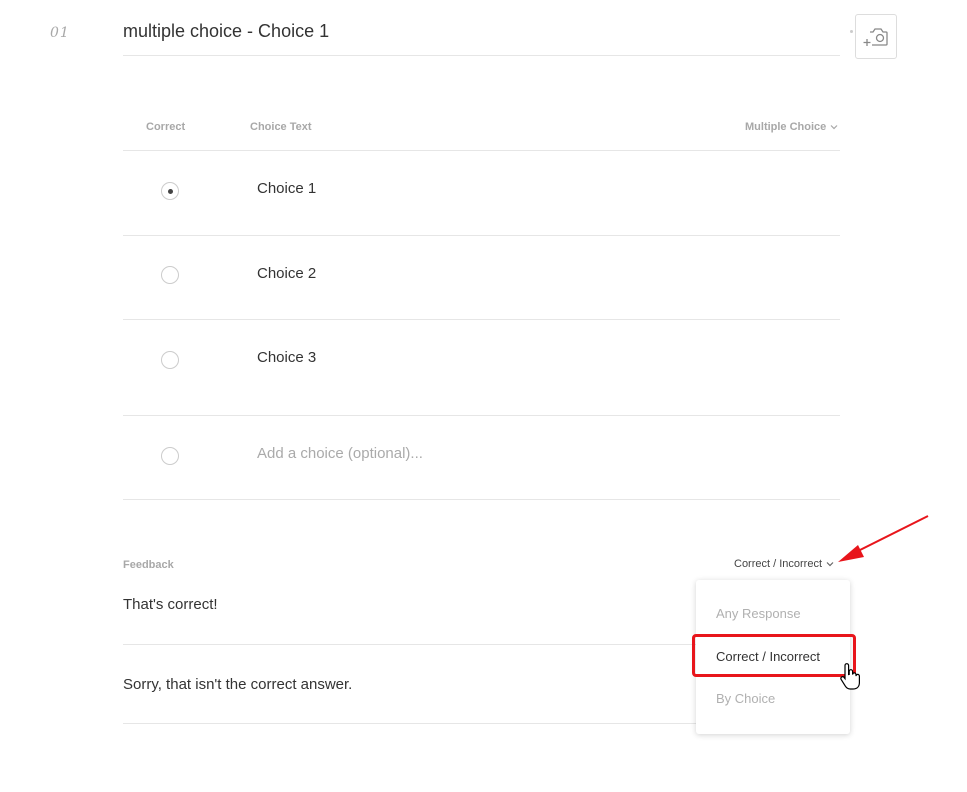 This screenshot has height=792, width=967. Describe the element at coordinates (850, 676) in the screenshot. I see `hand-cursor-icon` at that location.